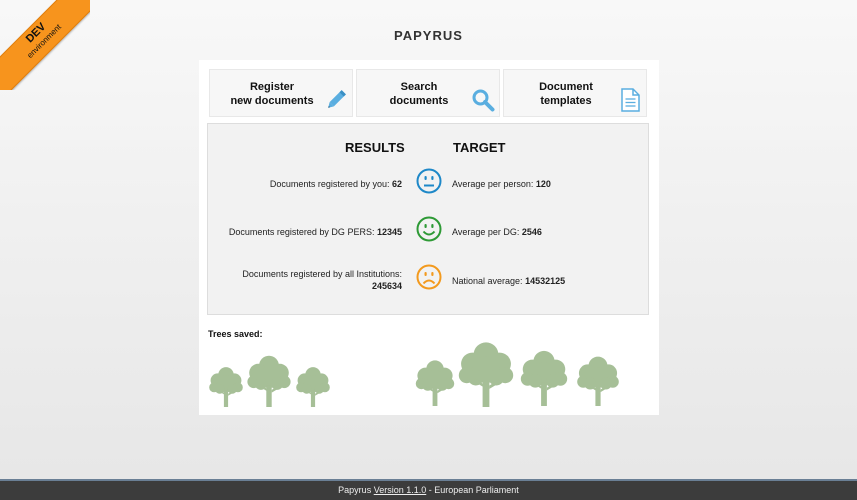  What do you see at coordinates (429, 181) in the screenshot?
I see `neutral-face-icon` at bounding box center [429, 181].